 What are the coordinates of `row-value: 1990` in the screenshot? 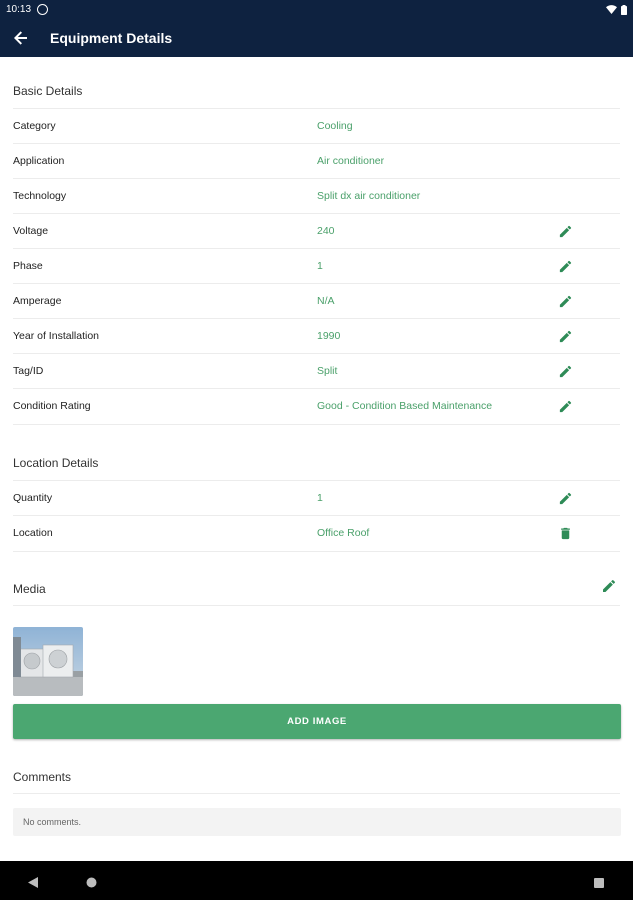 It's located at (329, 336).